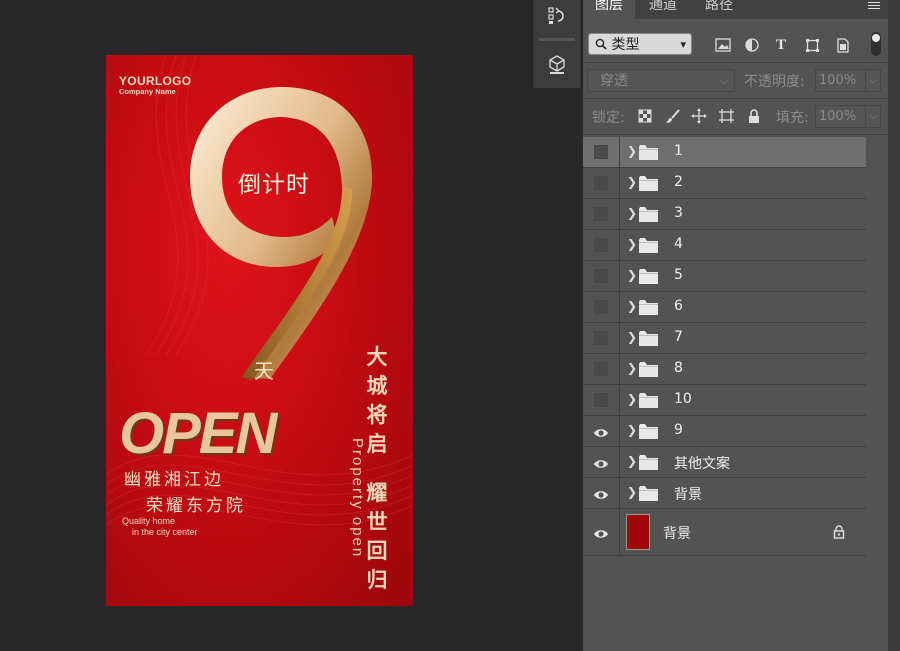 The image size is (900, 651). Describe the element at coordinates (726, 116) in the screenshot. I see `lock-artboard-icon` at that location.